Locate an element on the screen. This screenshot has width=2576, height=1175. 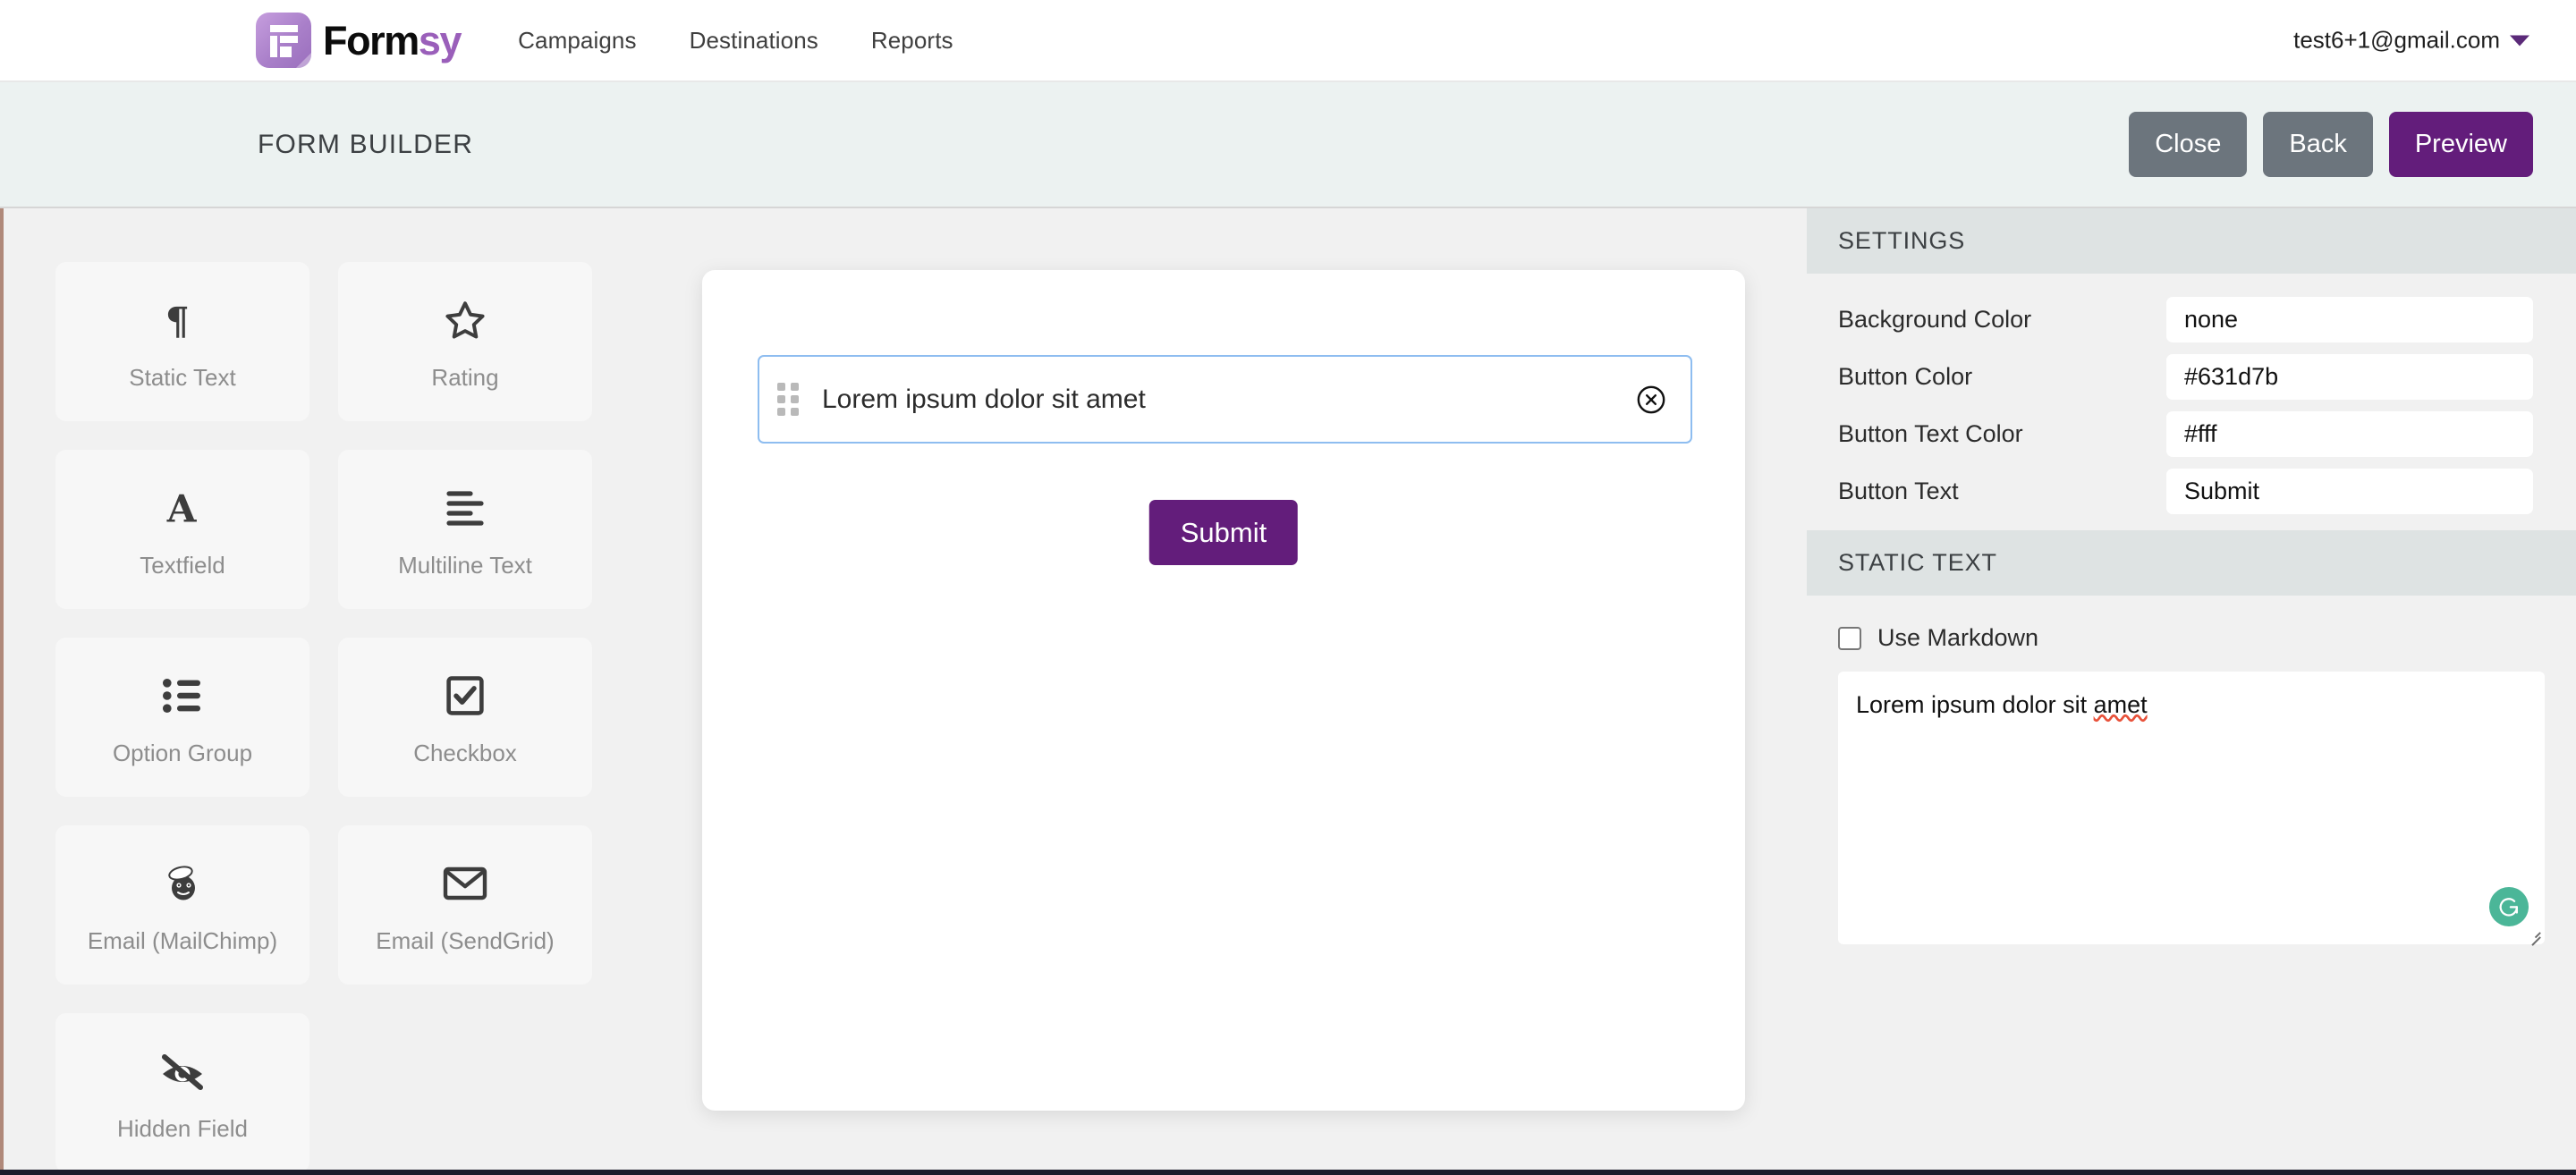
setting-row-background-color: Background Color is located at coordinates (2191, 319).